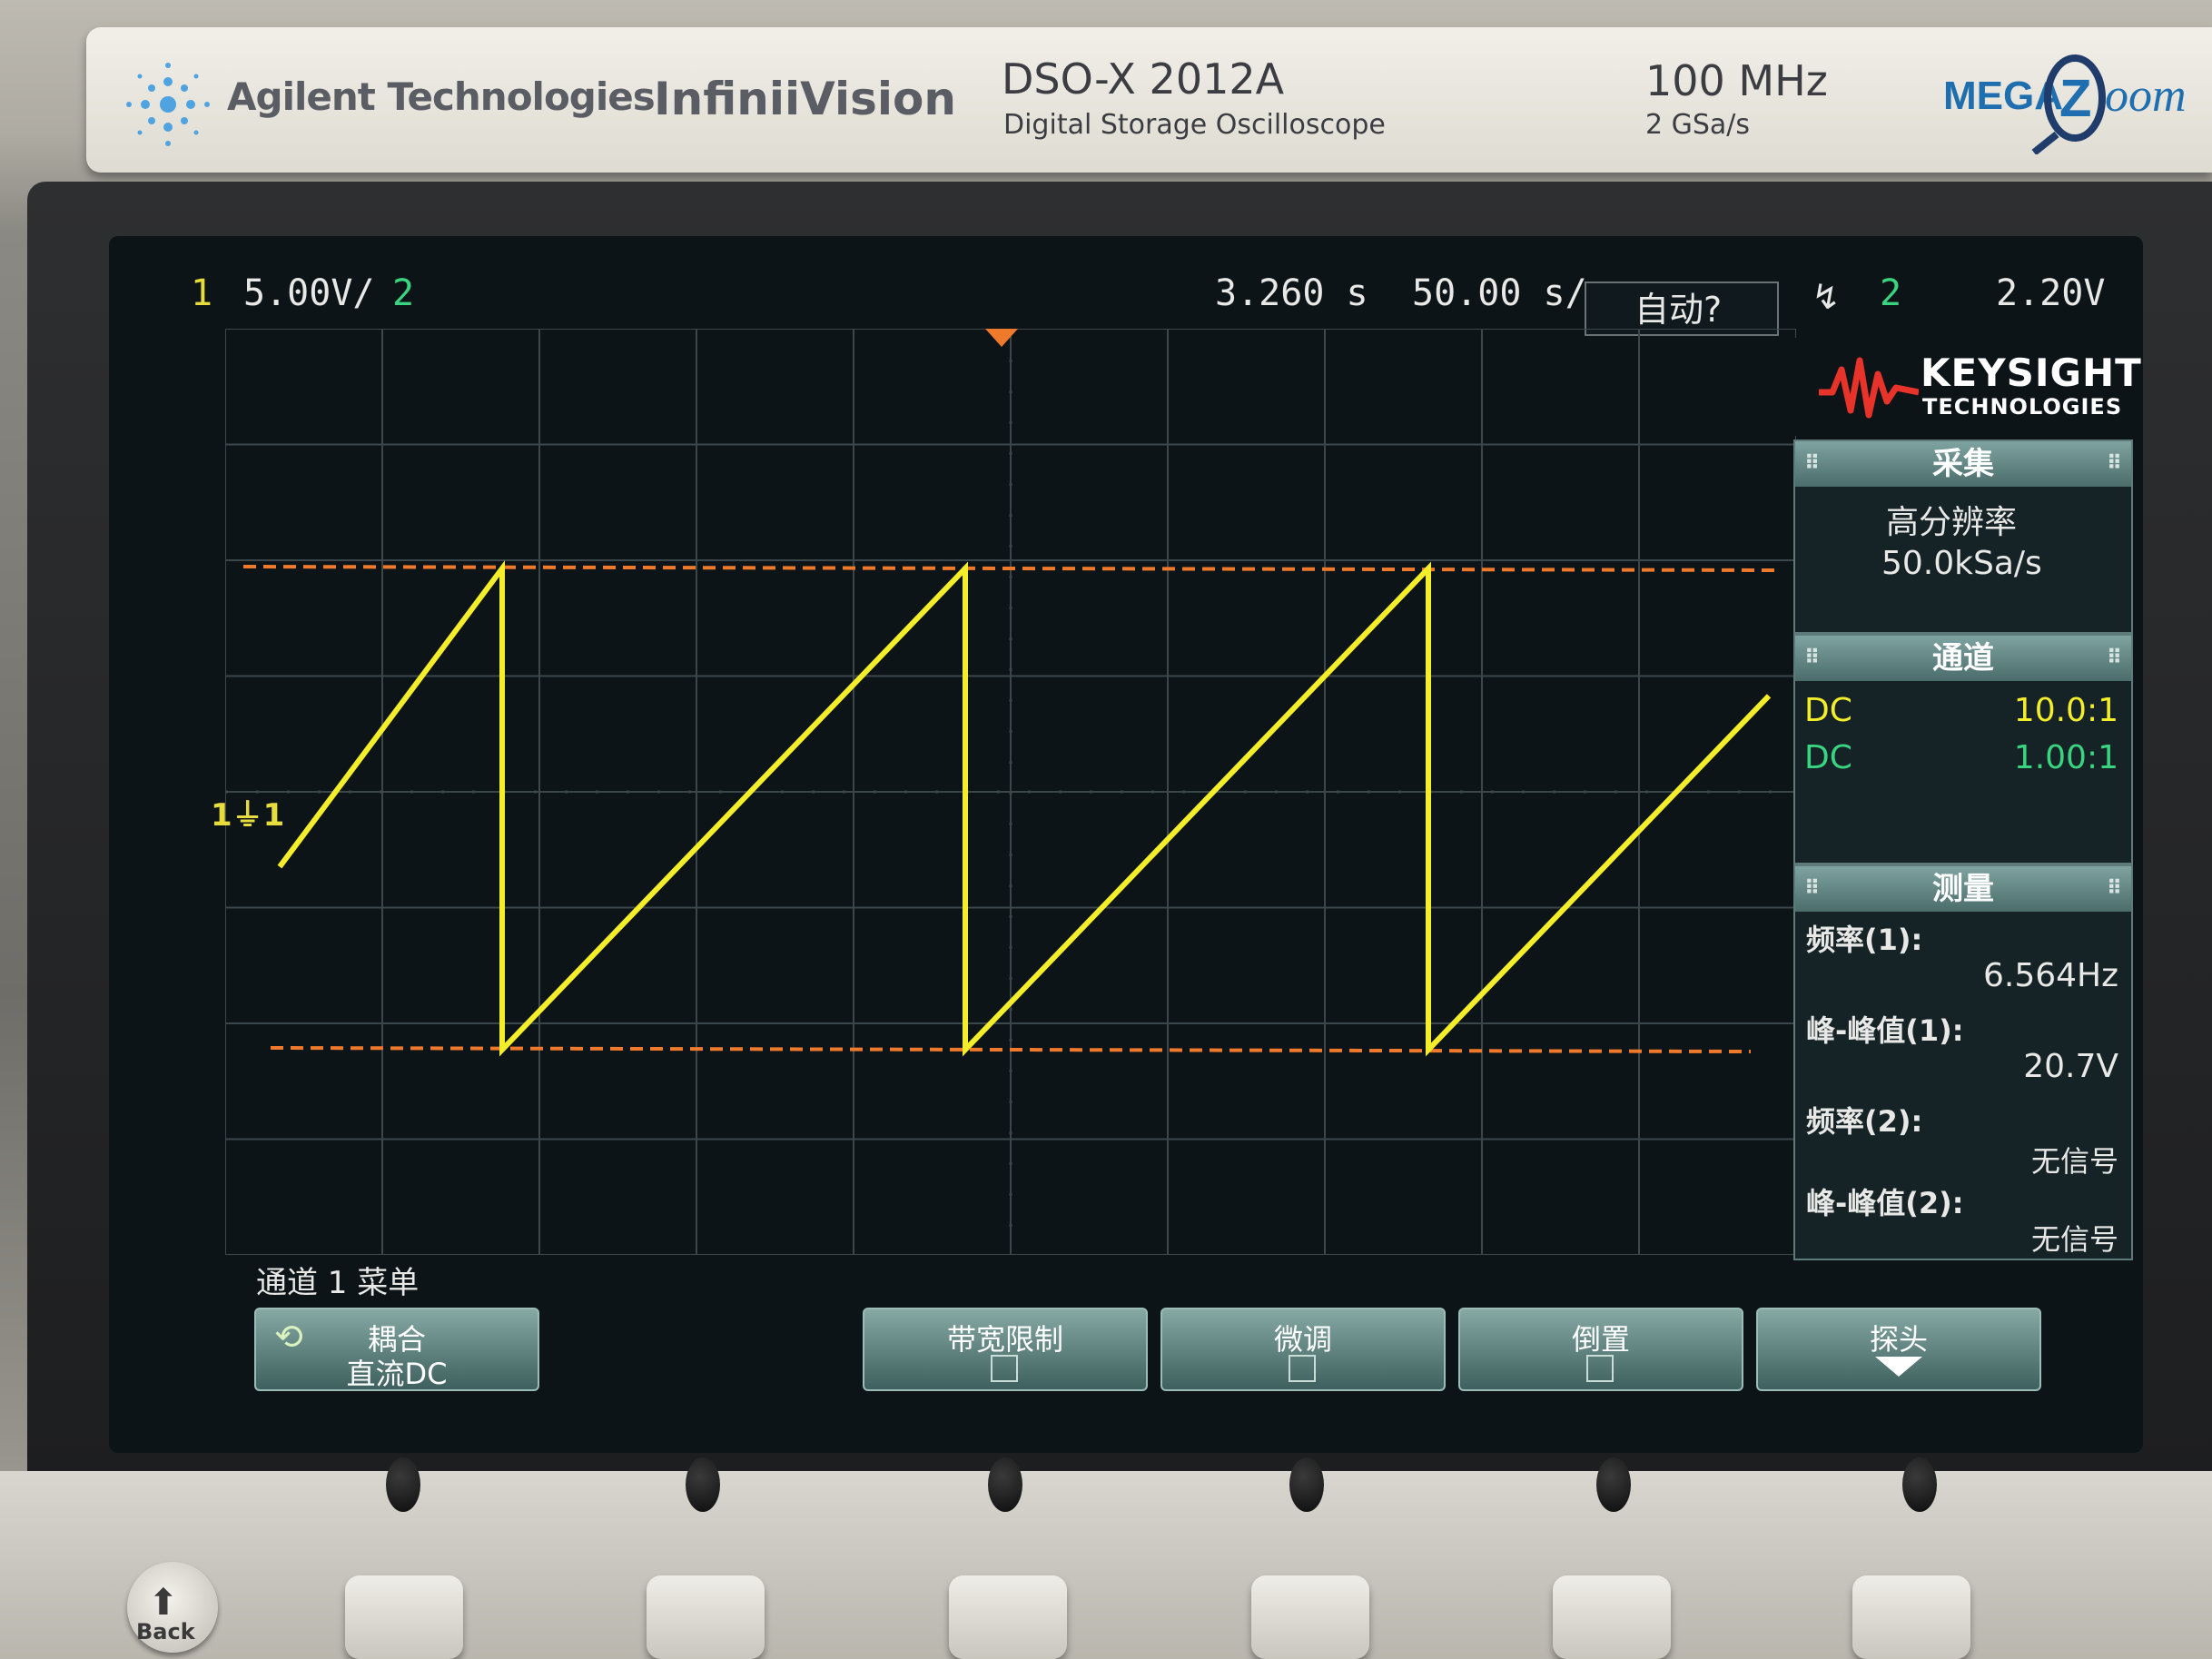 Image resolution: width=2212 pixels, height=1659 pixels. I want to click on keysight-wave-icon, so click(1869, 388).